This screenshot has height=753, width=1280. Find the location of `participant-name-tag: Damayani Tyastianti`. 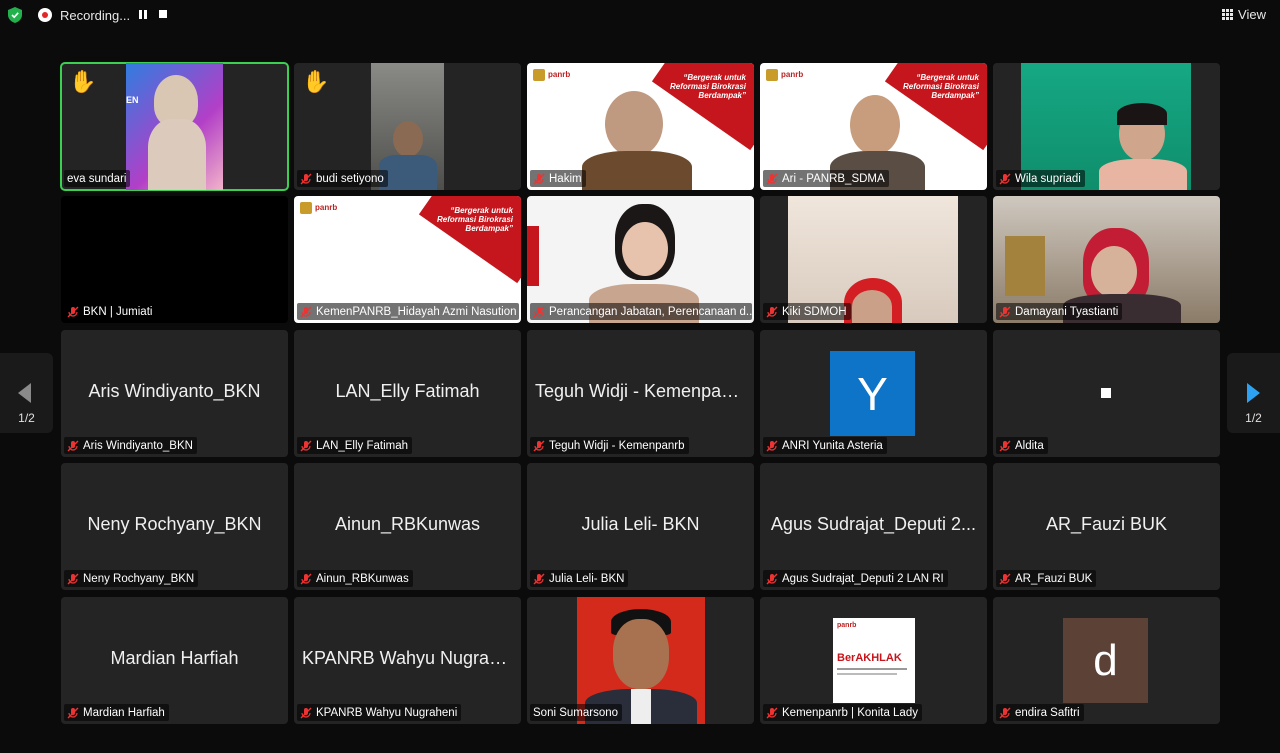

participant-name-tag: Damayani Tyastianti is located at coordinates (1059, 311).